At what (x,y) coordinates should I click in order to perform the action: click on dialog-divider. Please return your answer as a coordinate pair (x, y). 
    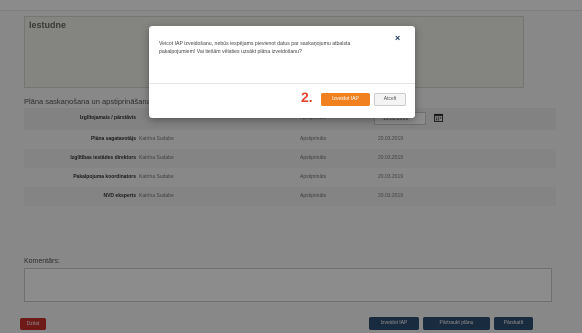
    Looking at the image, I should click on (282, 83).